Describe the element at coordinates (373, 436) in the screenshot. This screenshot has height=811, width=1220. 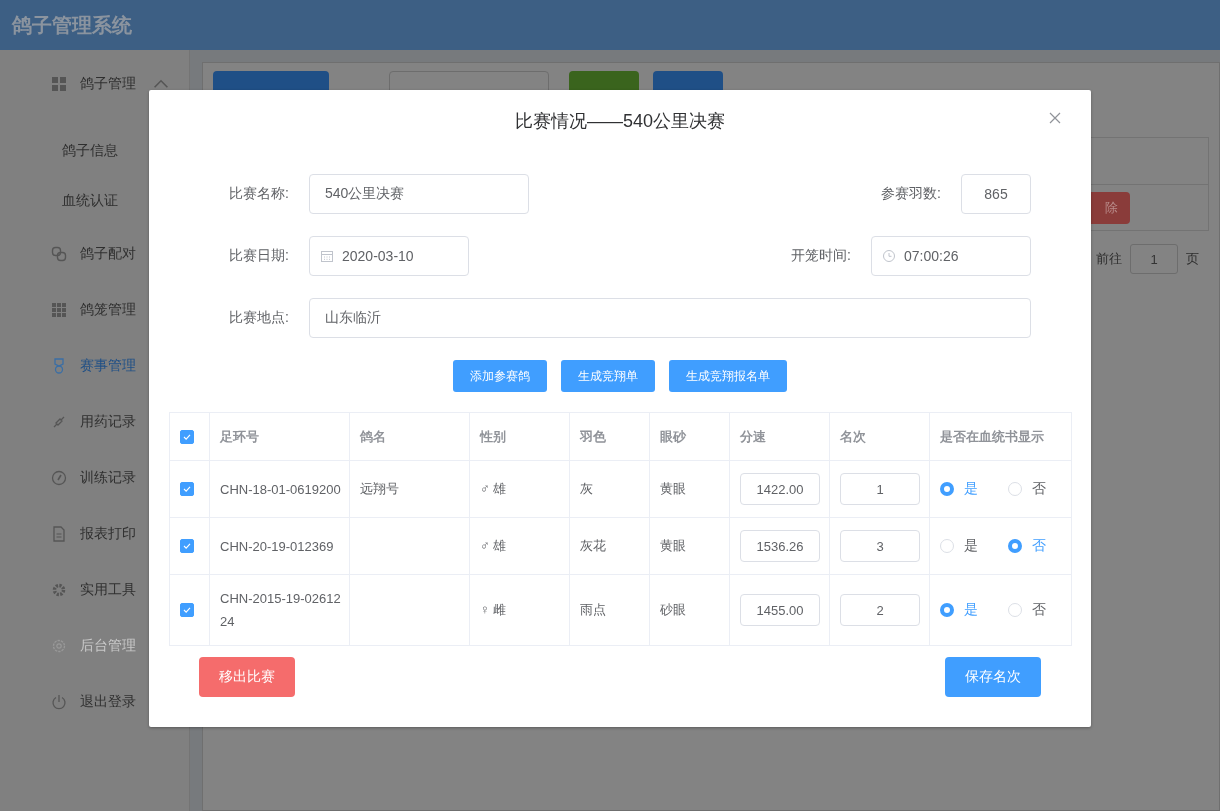
I see `column-header: 鸽名` at that location.